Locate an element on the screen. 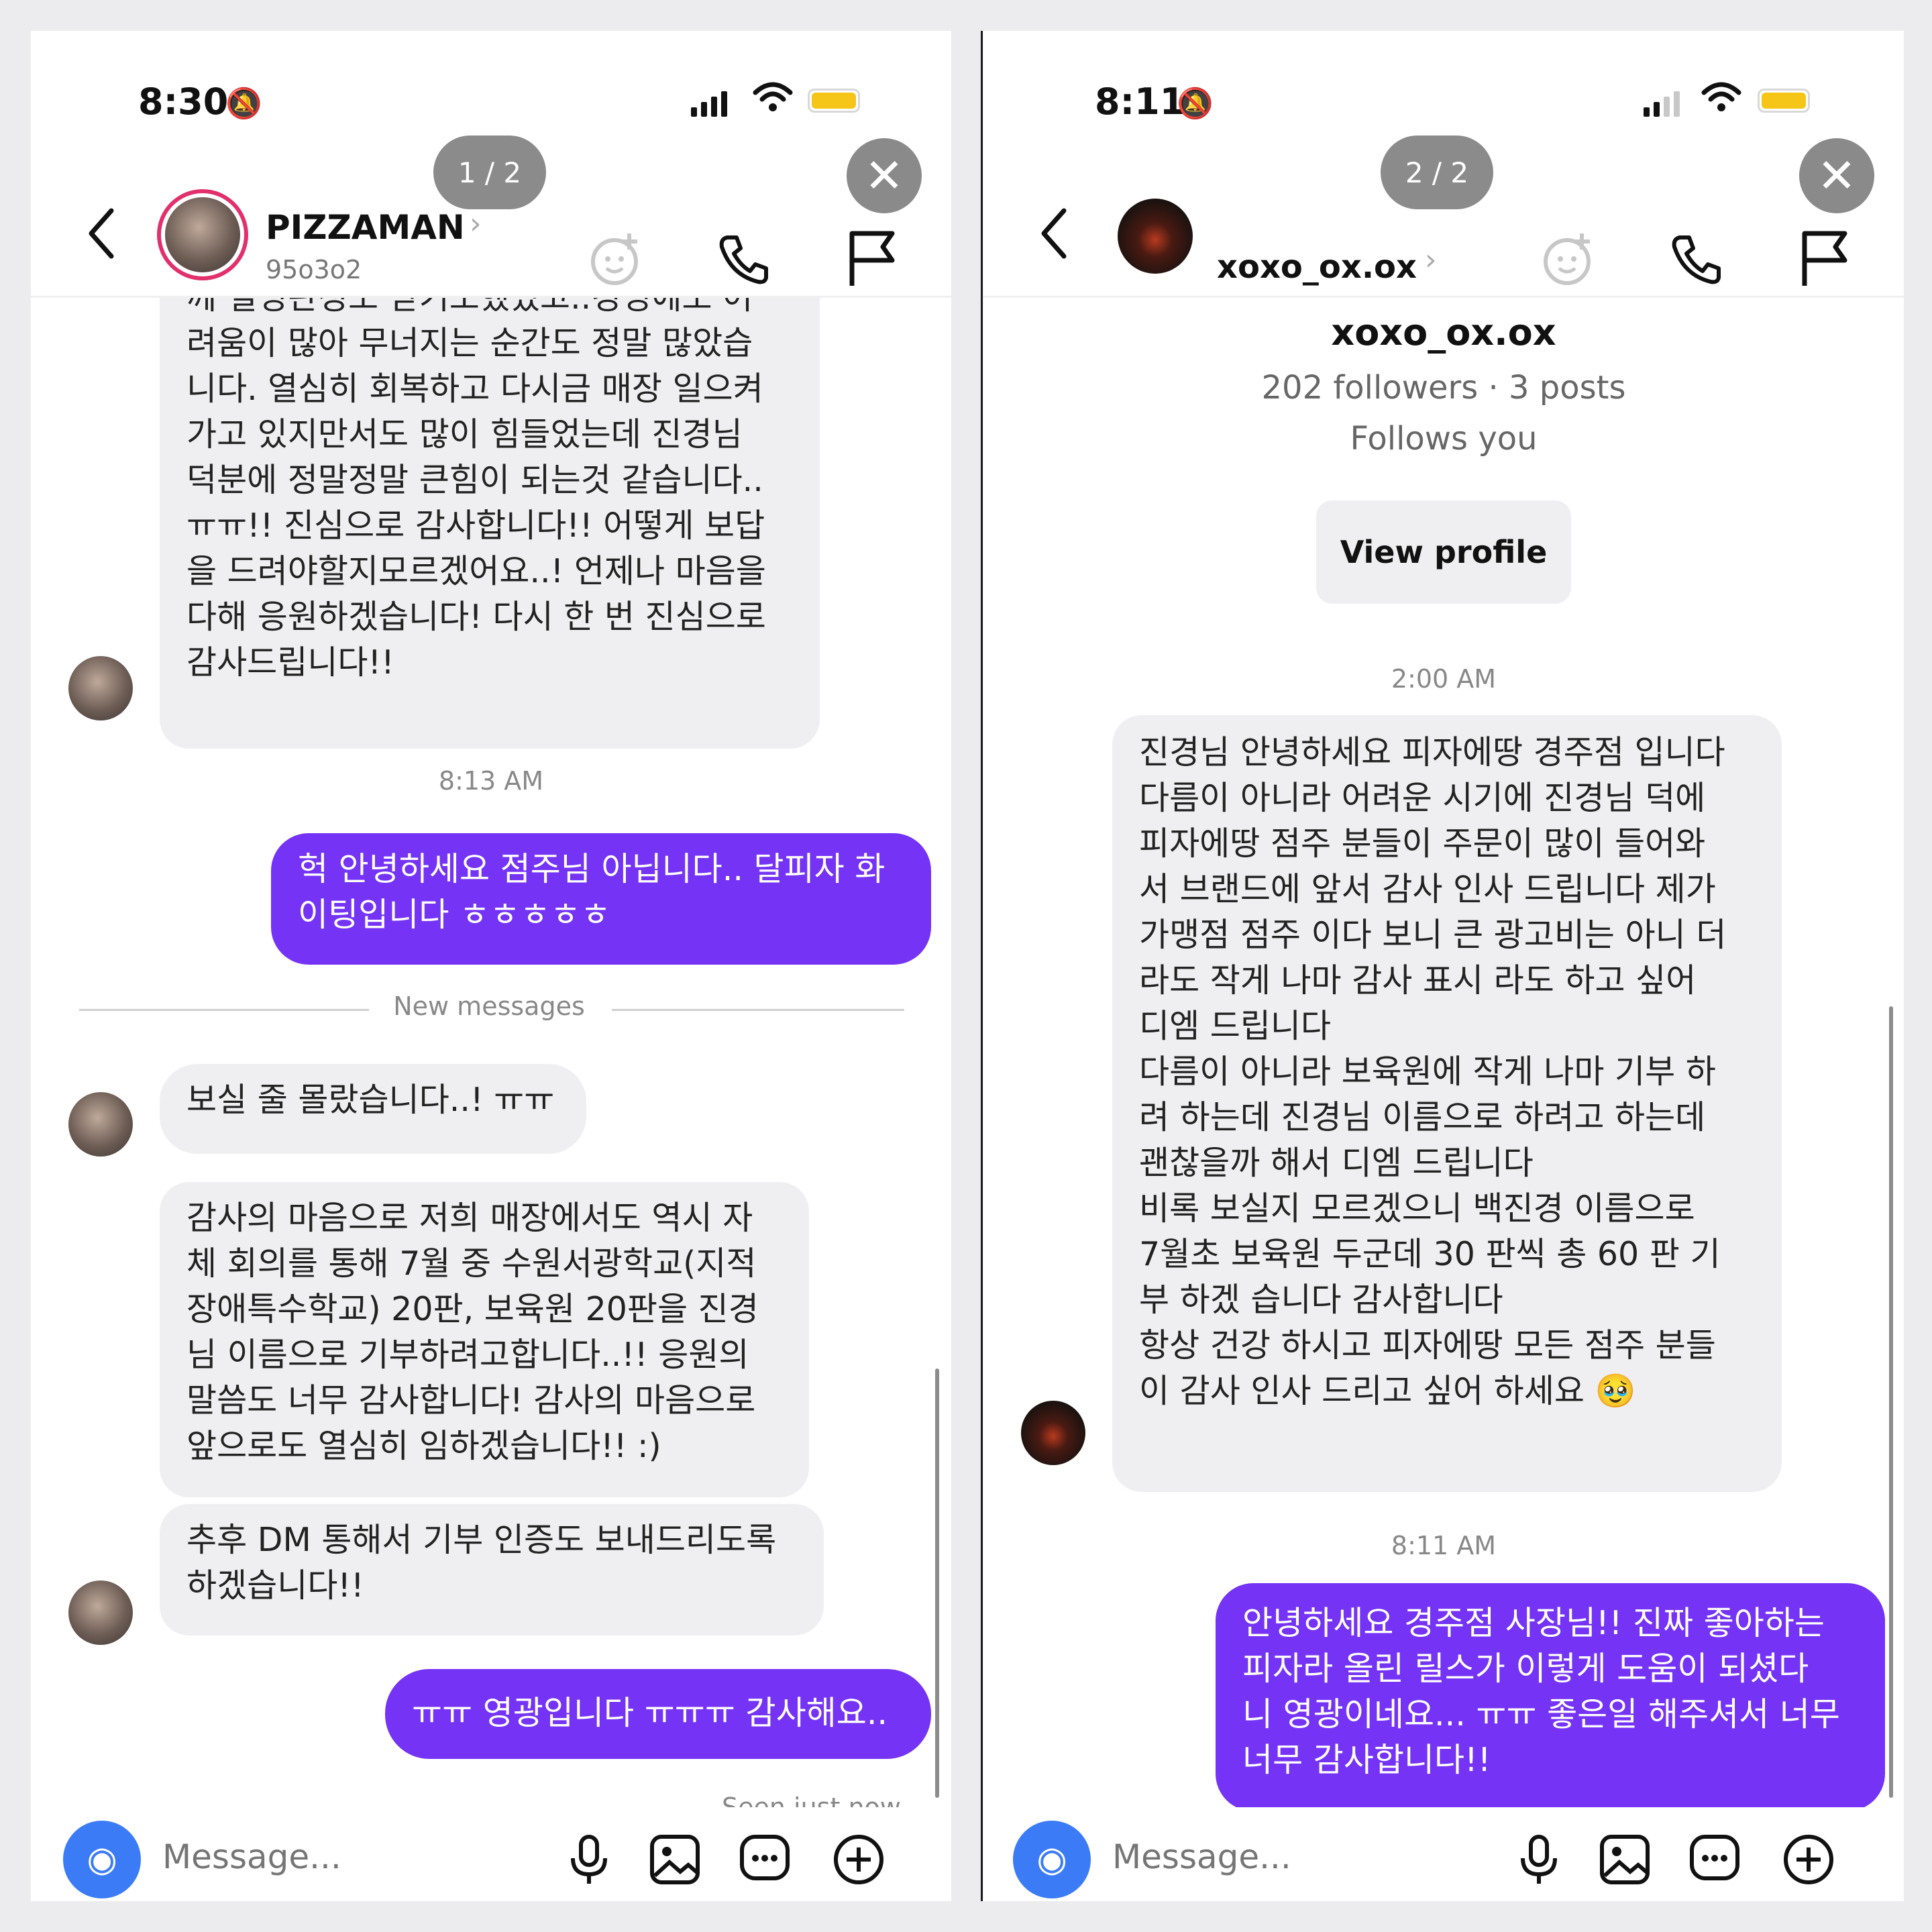 This screenshot has height=1932, width=1932. message-line: 려 하는데 진경님 이름으로 하려고 하는데 is located at coordinates (1422, 1117).